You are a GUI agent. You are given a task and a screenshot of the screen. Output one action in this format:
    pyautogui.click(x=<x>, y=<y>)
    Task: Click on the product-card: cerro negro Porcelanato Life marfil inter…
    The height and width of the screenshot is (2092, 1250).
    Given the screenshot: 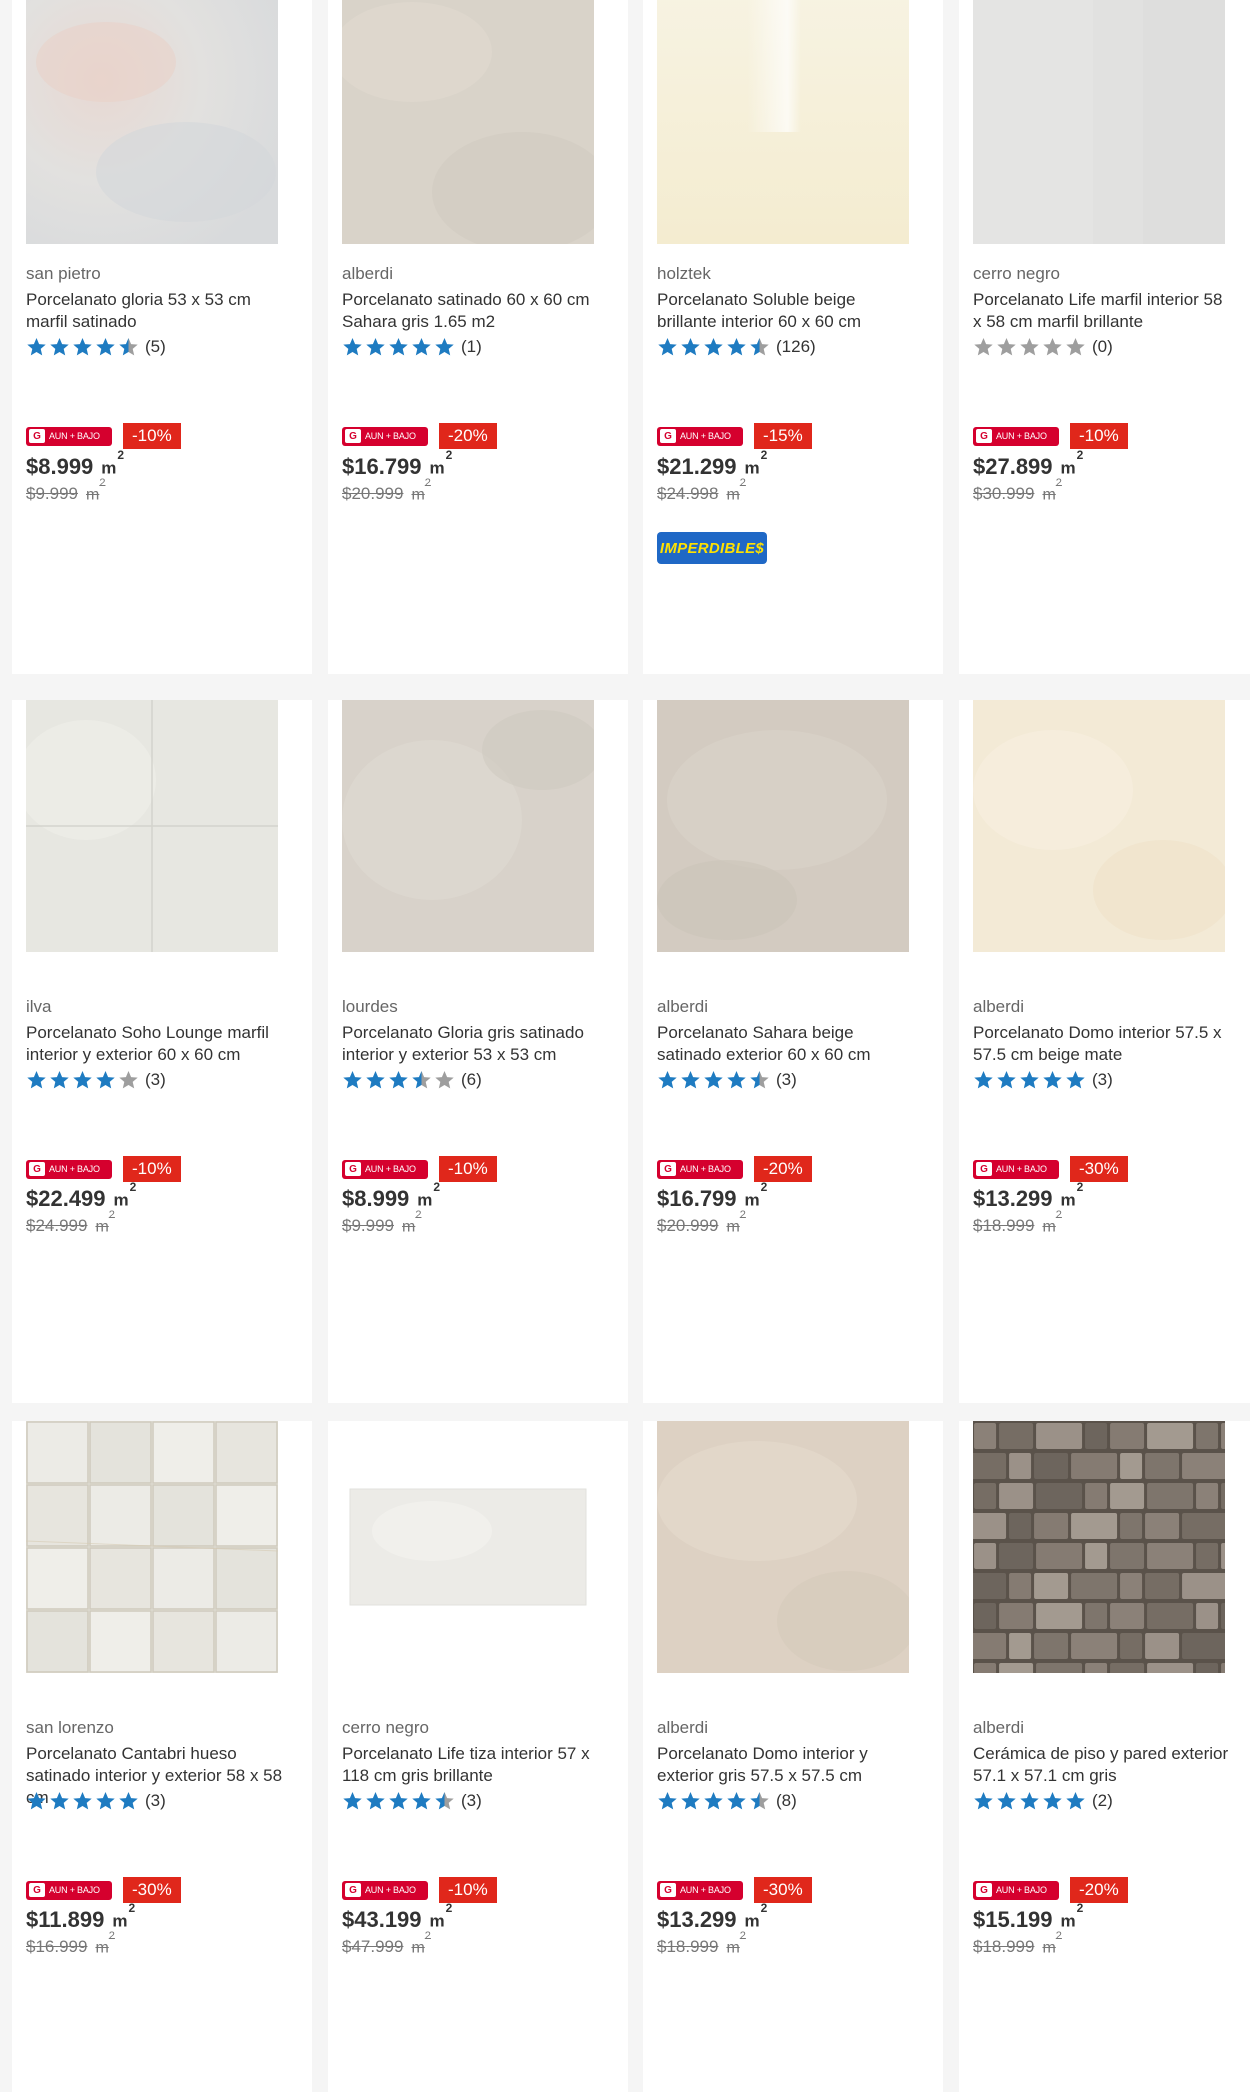 What is the action you would take?
    pyautogui.click(x=1104, y=337)
    